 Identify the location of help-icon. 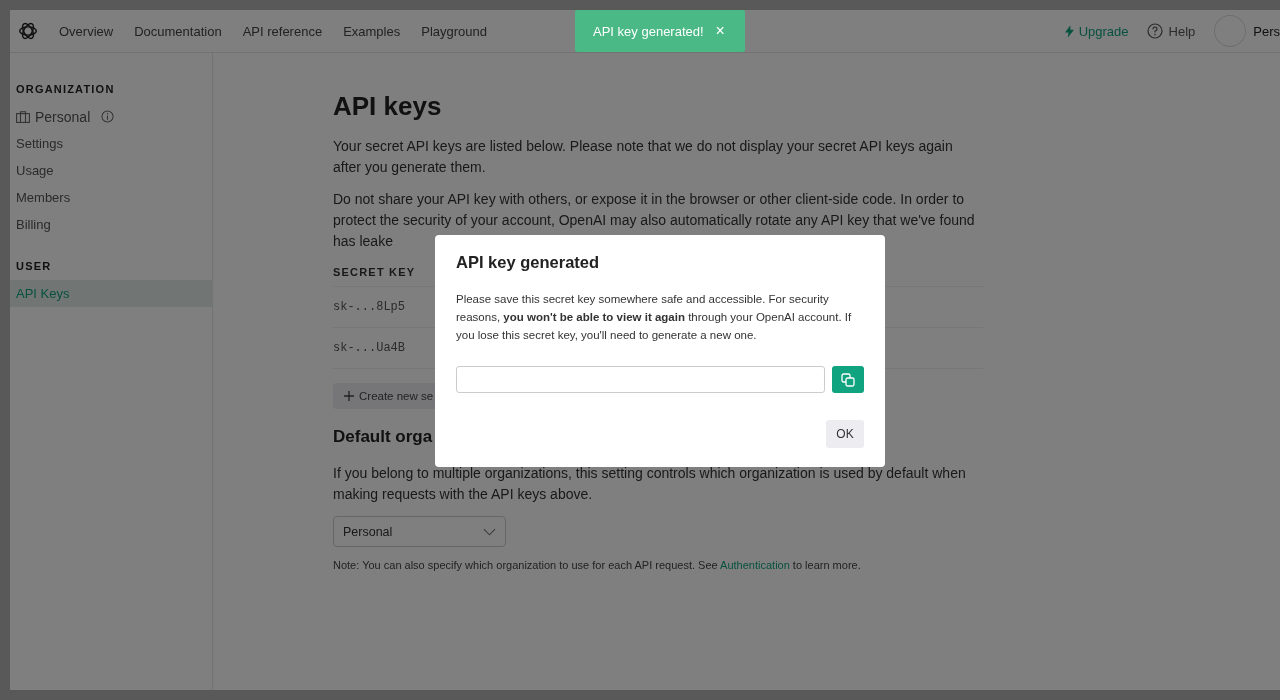
(1154, 31).